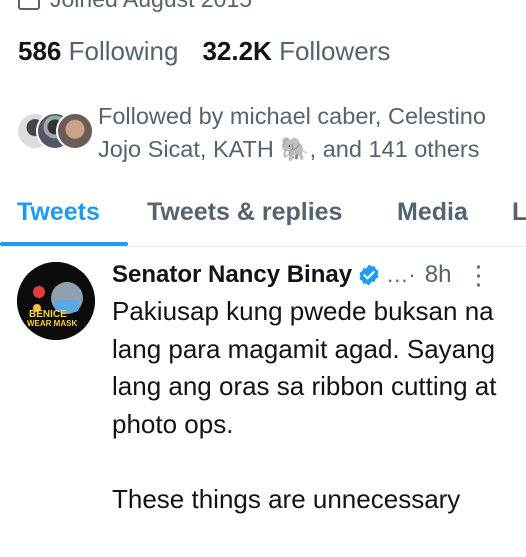  Describe the element at coordinates (40, 51) in the screenshot. I see `following-count: 586` at that location.